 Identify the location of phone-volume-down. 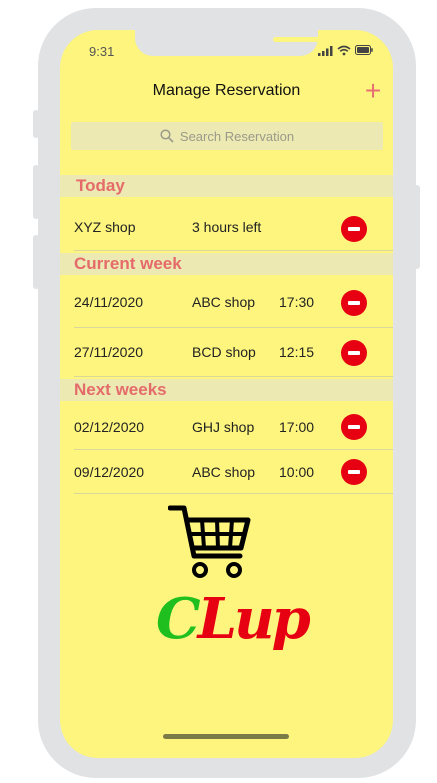
(36, 262).